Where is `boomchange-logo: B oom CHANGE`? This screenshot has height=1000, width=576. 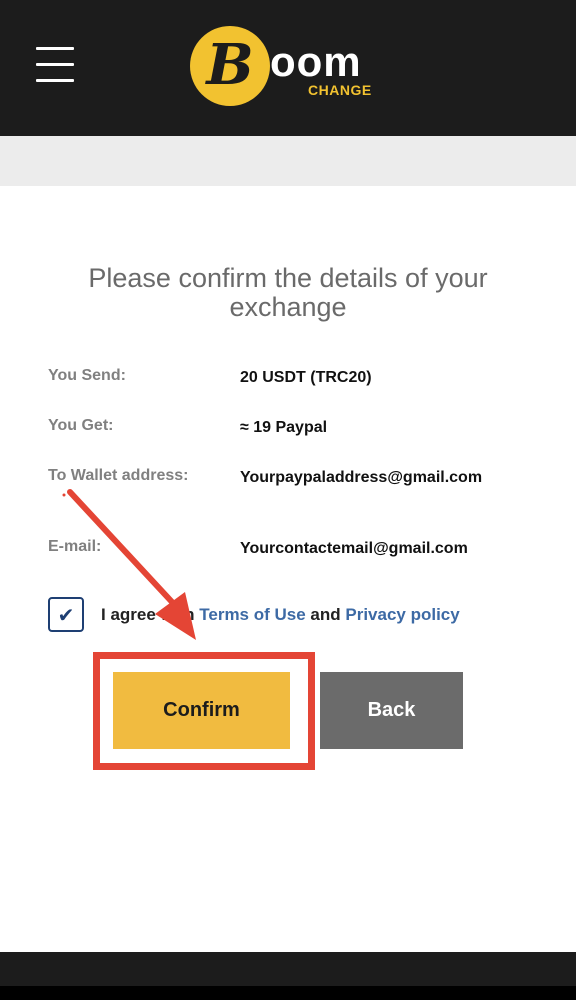
boomchange-logo: B oom CHANGE is located at coordinates (290, 67).